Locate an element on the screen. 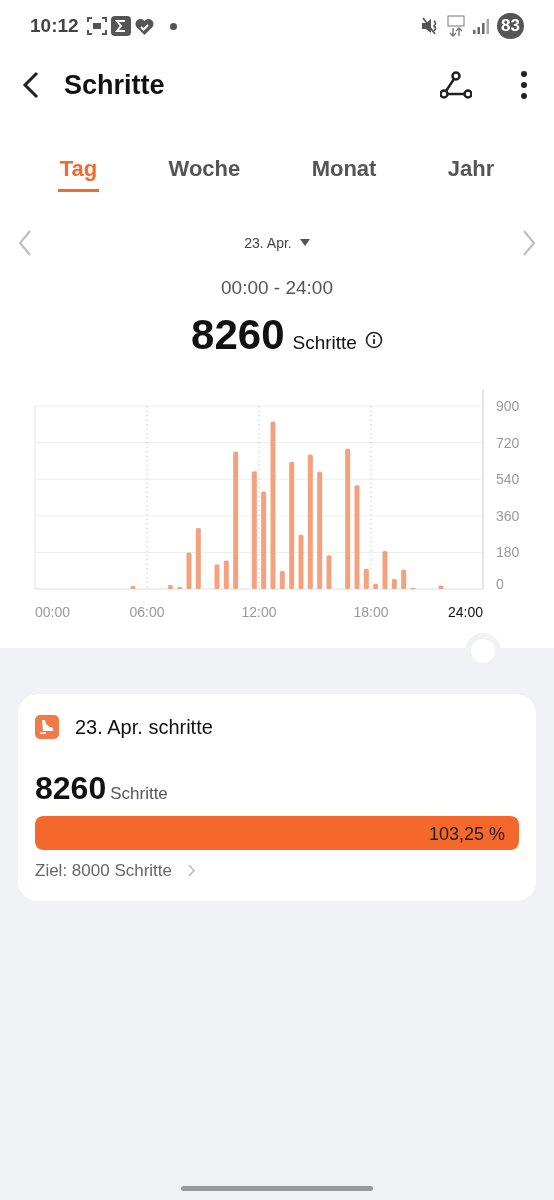 This screenshot has height=1200, width=554. axis-label: 12:00 is located at coordinates (259, 611).